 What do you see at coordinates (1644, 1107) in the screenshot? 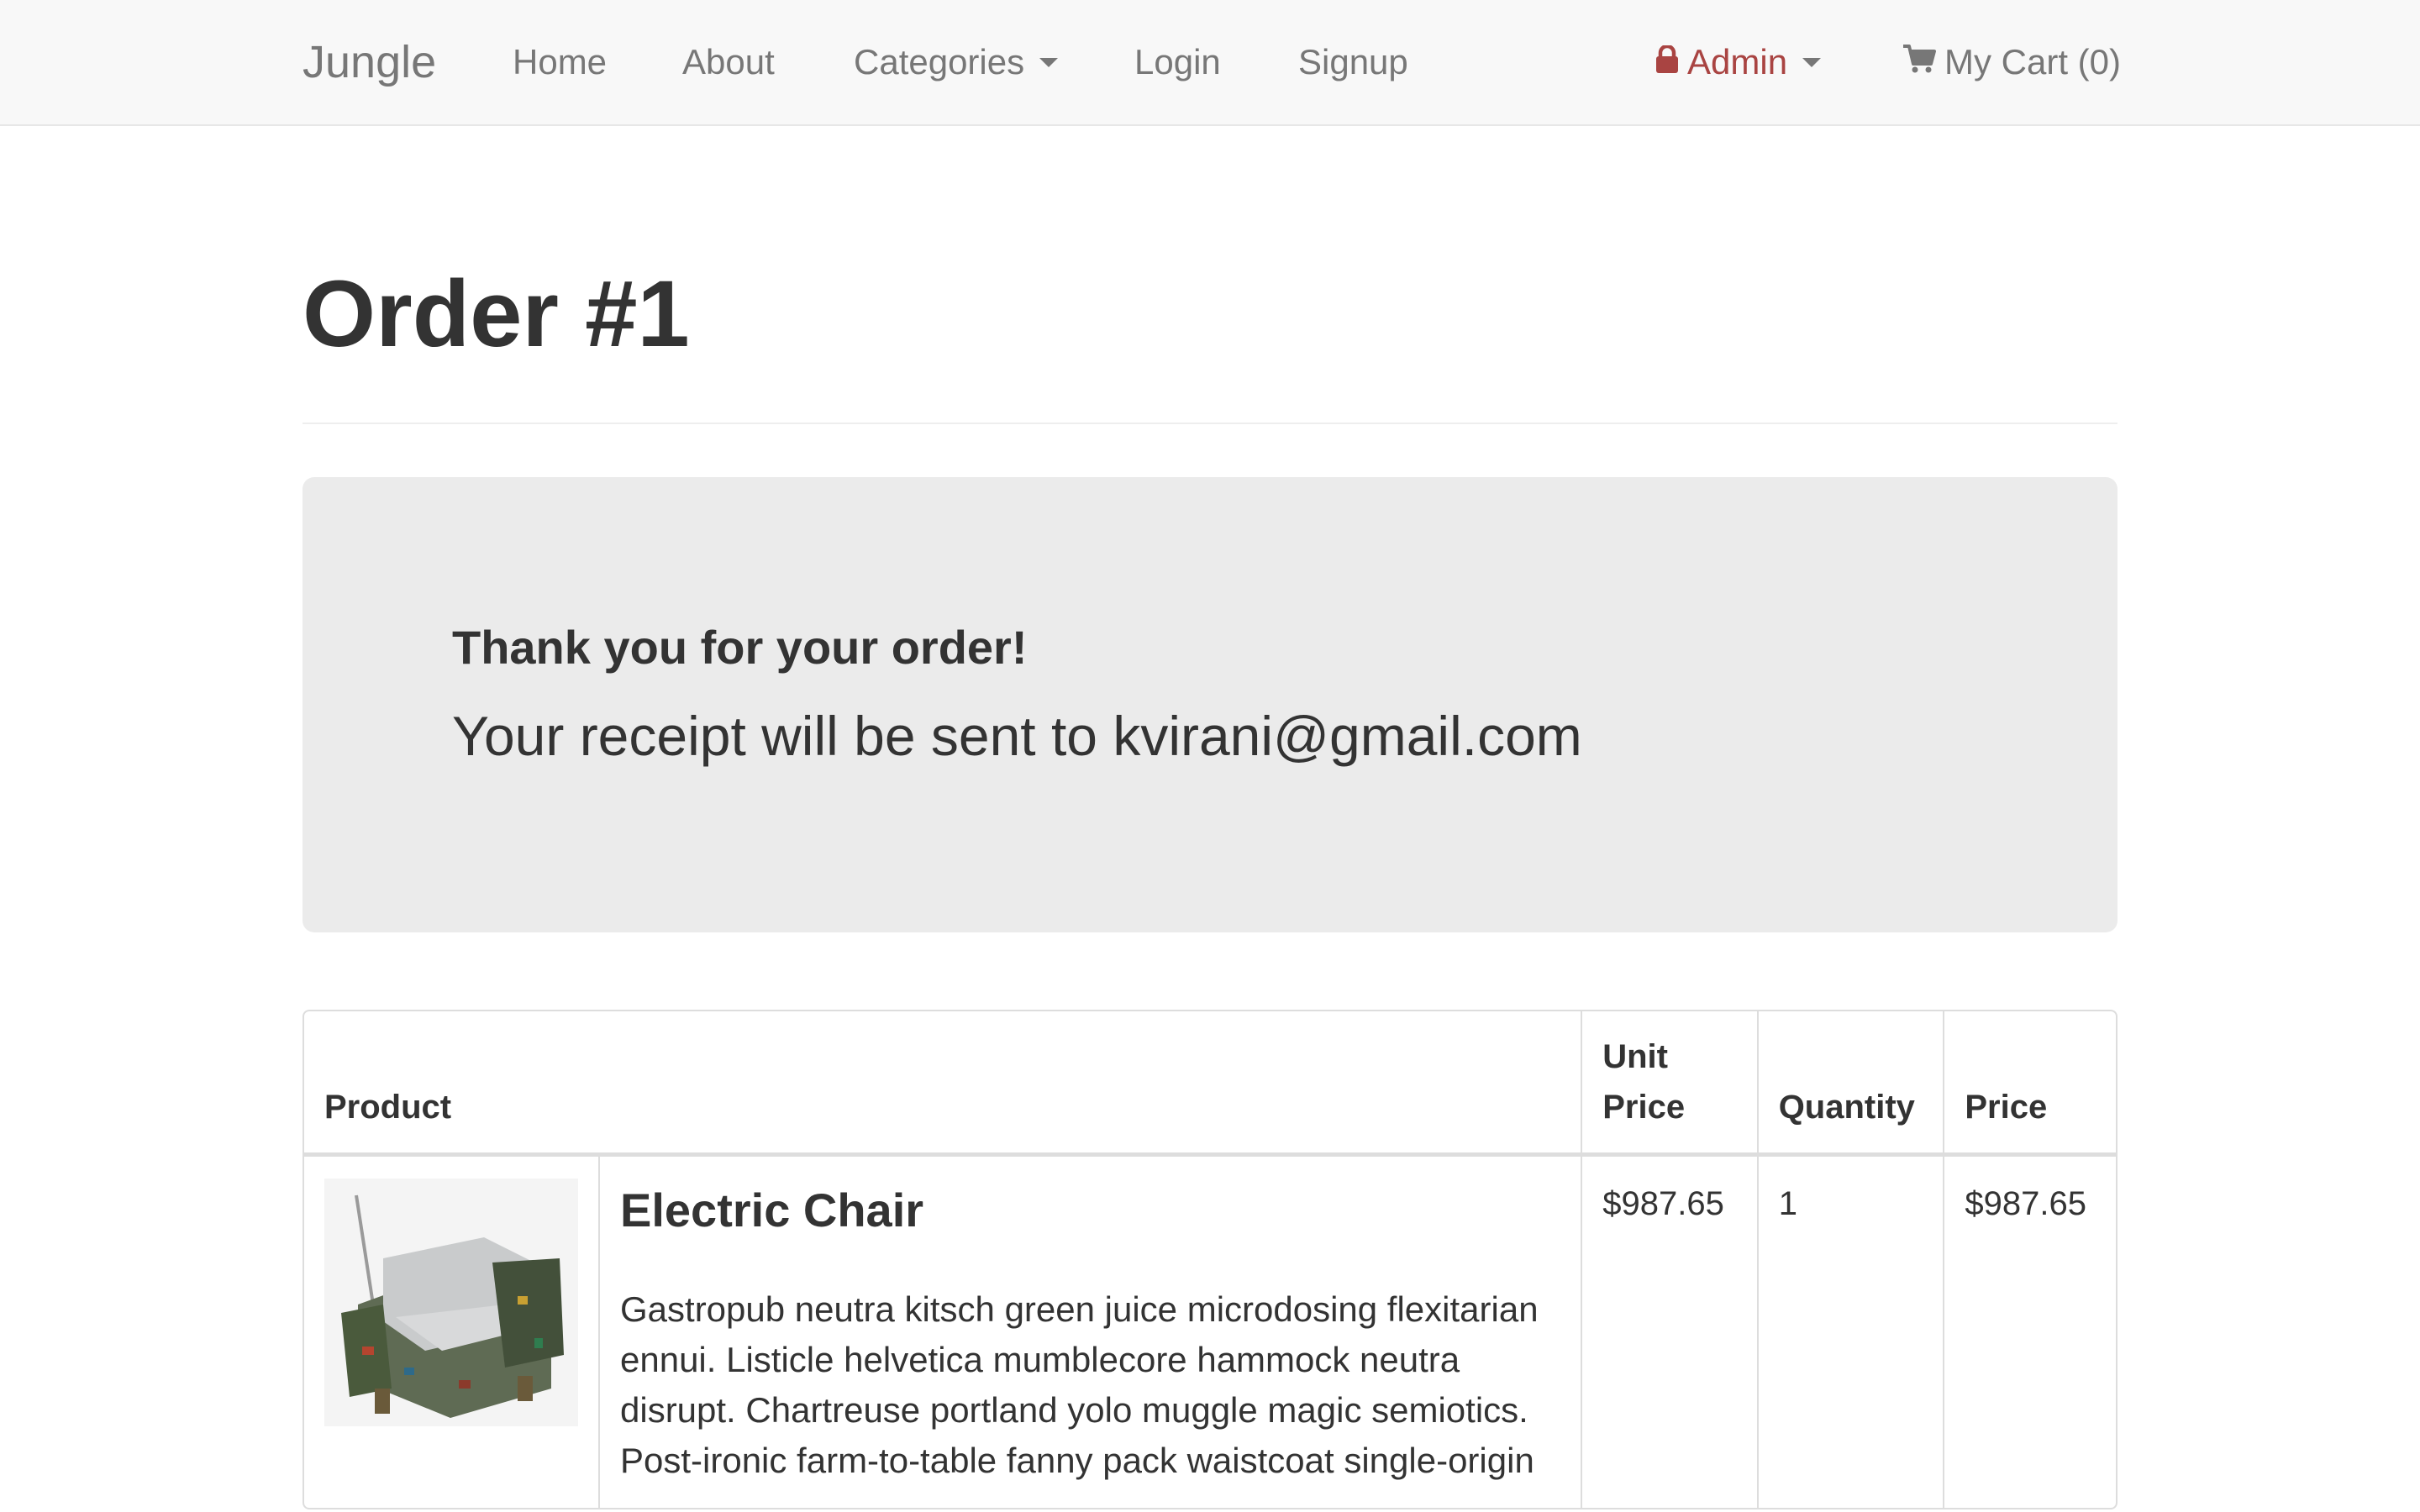
I see `unit-price-header-line2: Price` at bounding box center [1644, 1107].